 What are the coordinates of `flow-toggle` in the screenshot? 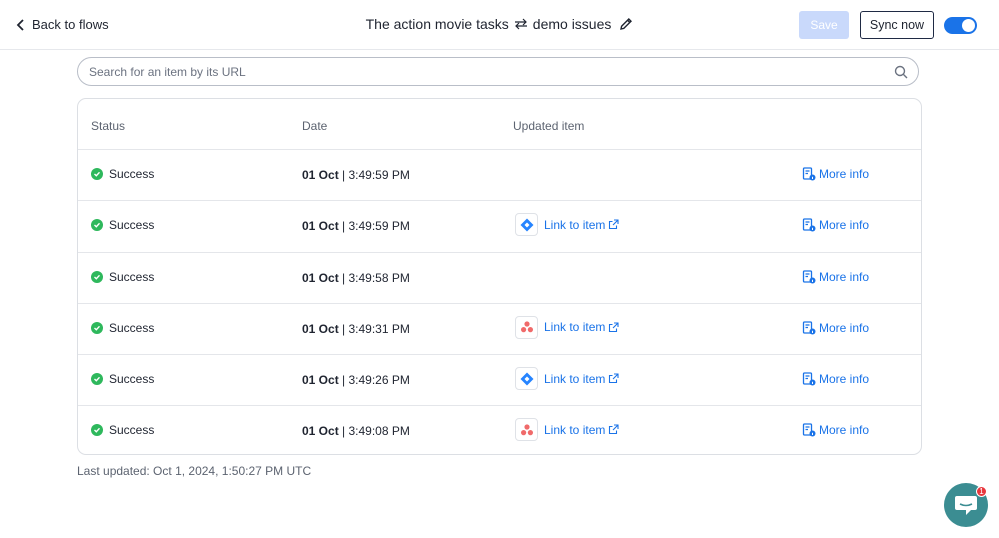 It's located at (960, 25).